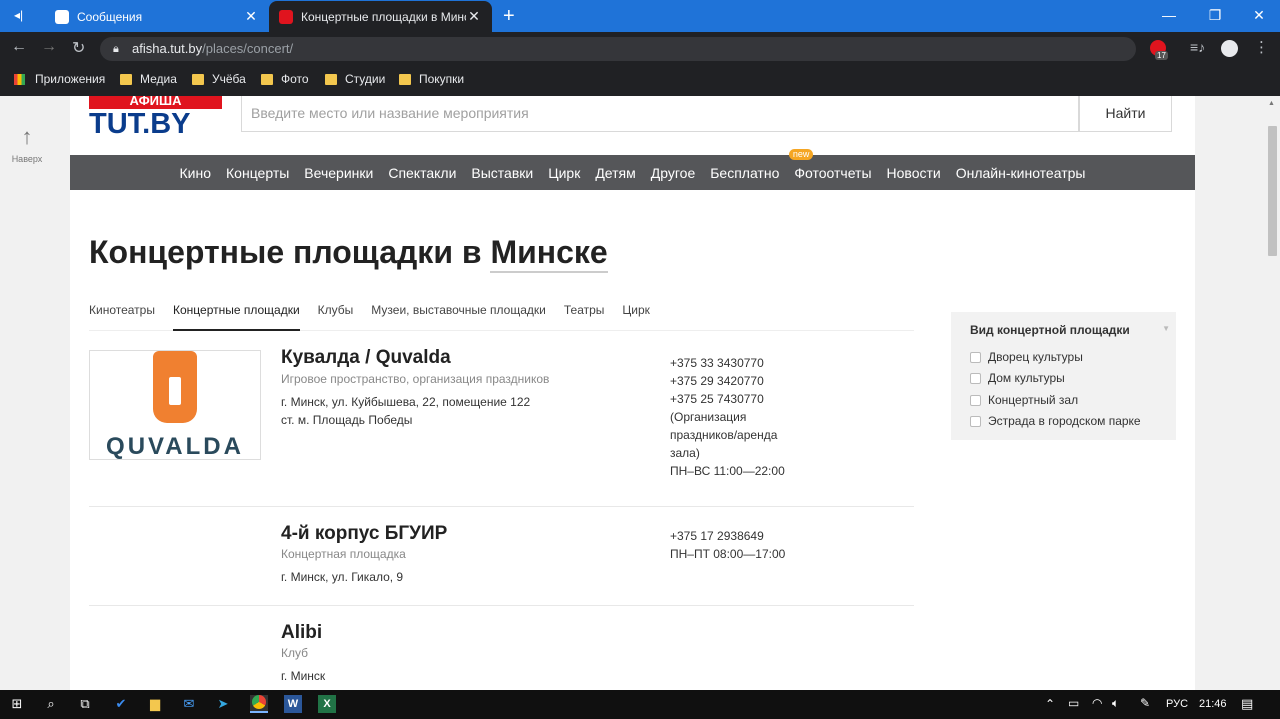 The width and height of the screenshot is (1280, 719). What do you see at coordinates (564, 173) in the screenshot?
I see `nav-item-circus: Цирк` at bounding box center [564, 173].